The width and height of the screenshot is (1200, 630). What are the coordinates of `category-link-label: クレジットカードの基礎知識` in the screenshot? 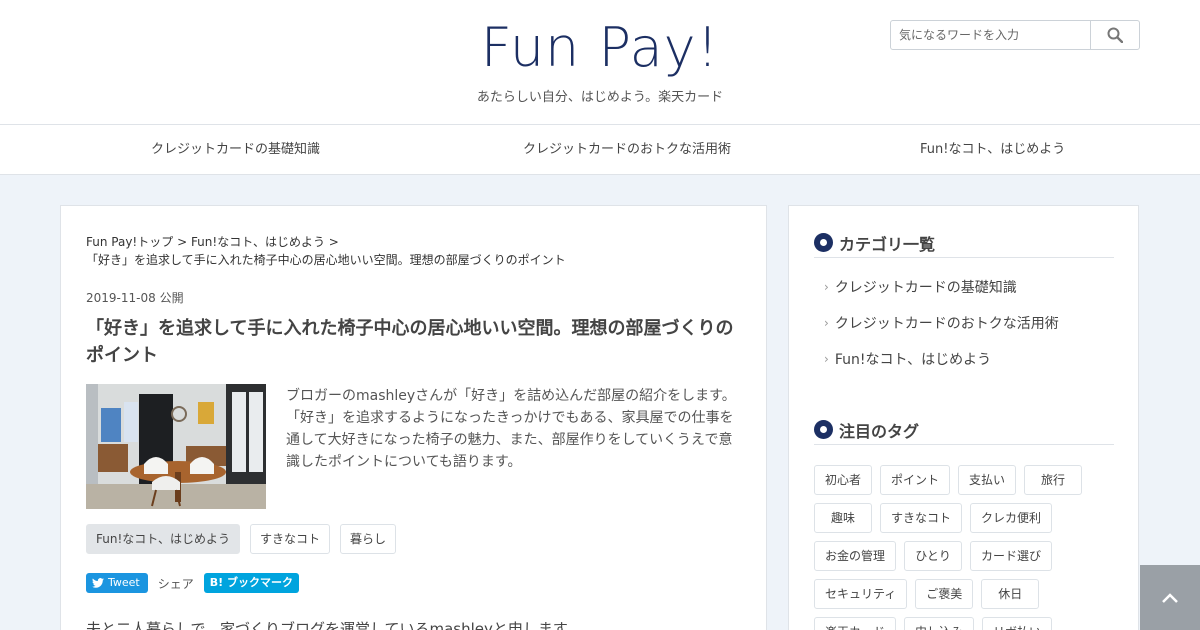 It's located at (925, 288).